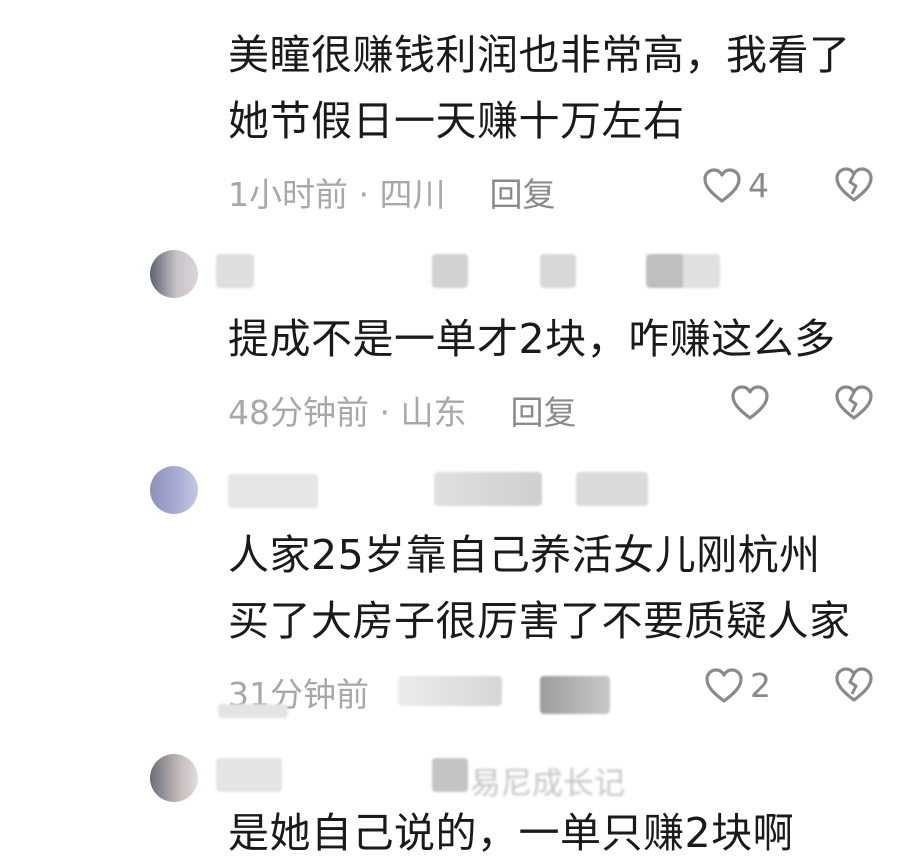  What do you see at coordinates (347, 412) in the screenshot?
I see `comment-time-location: 48分钟前 · 山东` at bounding box center [347, 412].